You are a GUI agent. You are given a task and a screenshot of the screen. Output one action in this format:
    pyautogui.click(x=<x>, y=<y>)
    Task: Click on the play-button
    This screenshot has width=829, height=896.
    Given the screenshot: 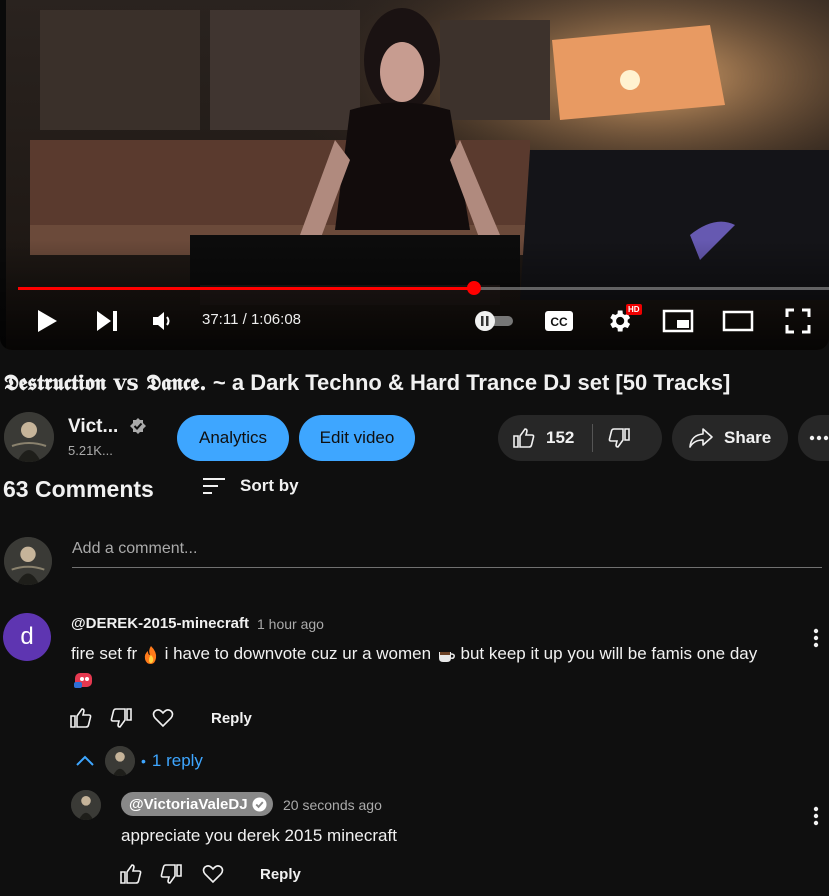 What is the action you would take?
    pyautogui.click(x=47, y=321)
    